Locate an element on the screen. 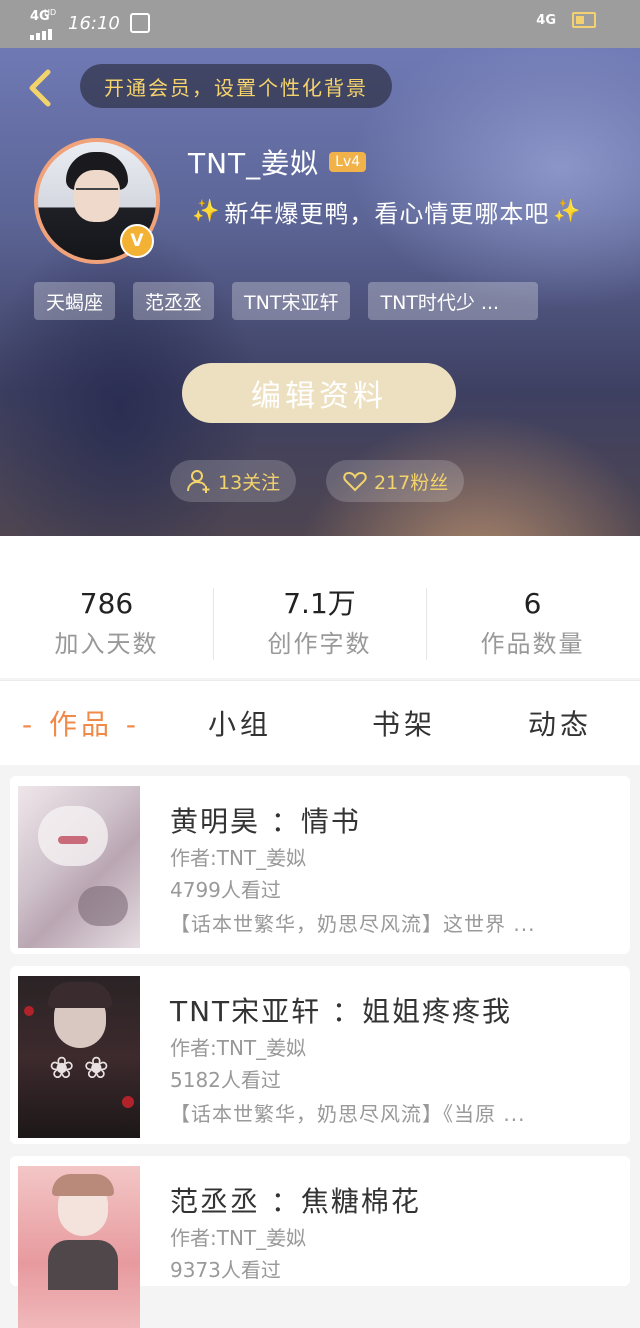 The width and height of the screenshot is (640, 1328). status-left: 4G HD 16:10 is located at coordinates (90, 24).